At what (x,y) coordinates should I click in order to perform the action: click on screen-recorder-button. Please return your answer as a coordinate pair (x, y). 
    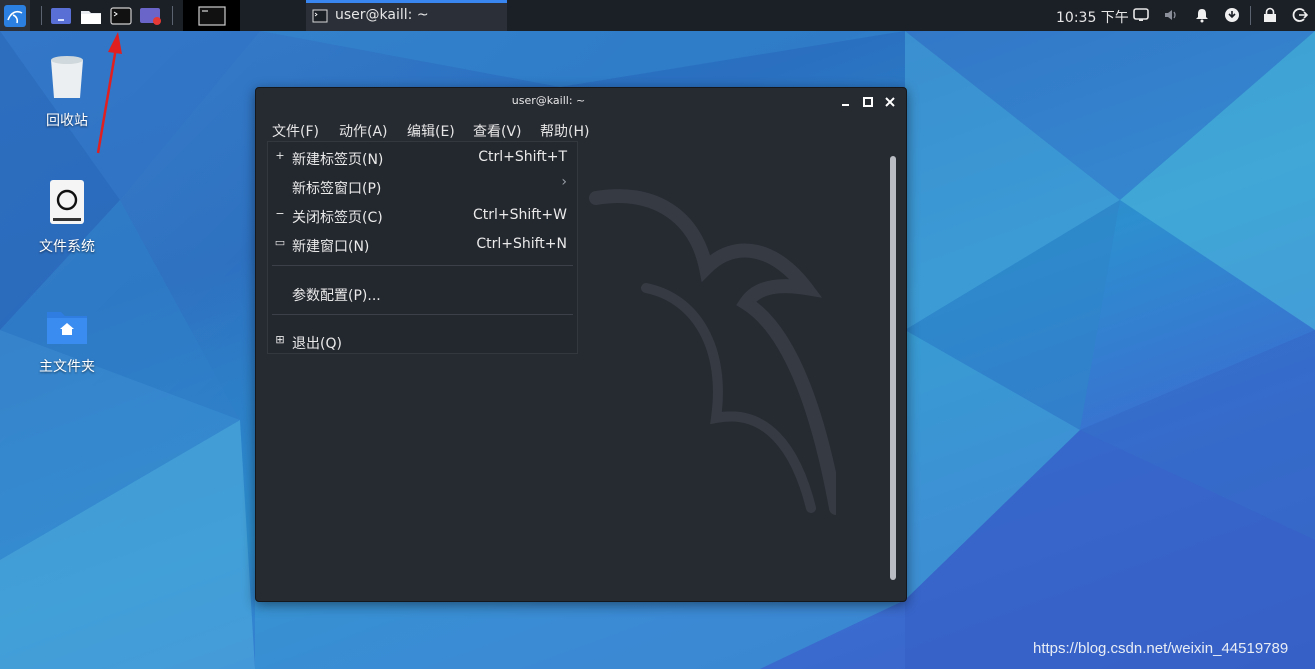
    Looking at the image, I should click on (151, 15).